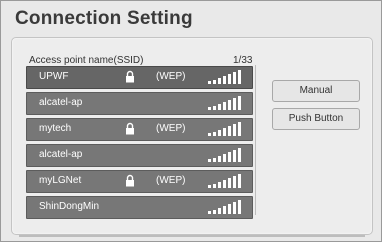 This screenshot has width=382, height=242. I want to click on access-point-row: ShinDongMin, so click(139, 207).